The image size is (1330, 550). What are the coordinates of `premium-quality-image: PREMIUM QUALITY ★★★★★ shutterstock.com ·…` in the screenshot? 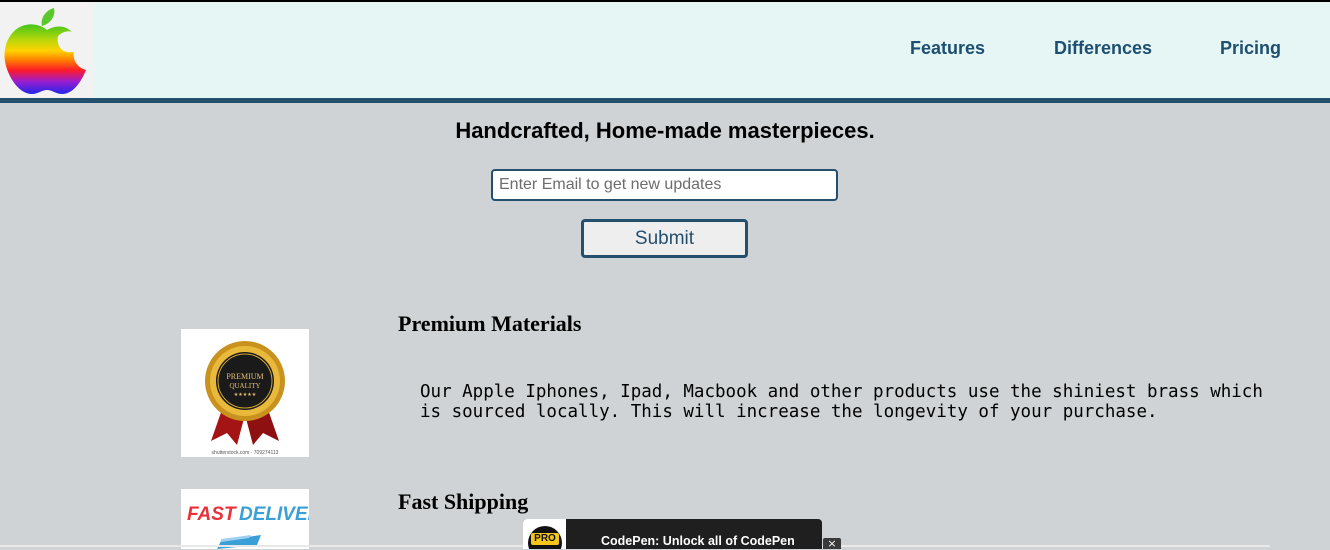 It's located at (245, 393).